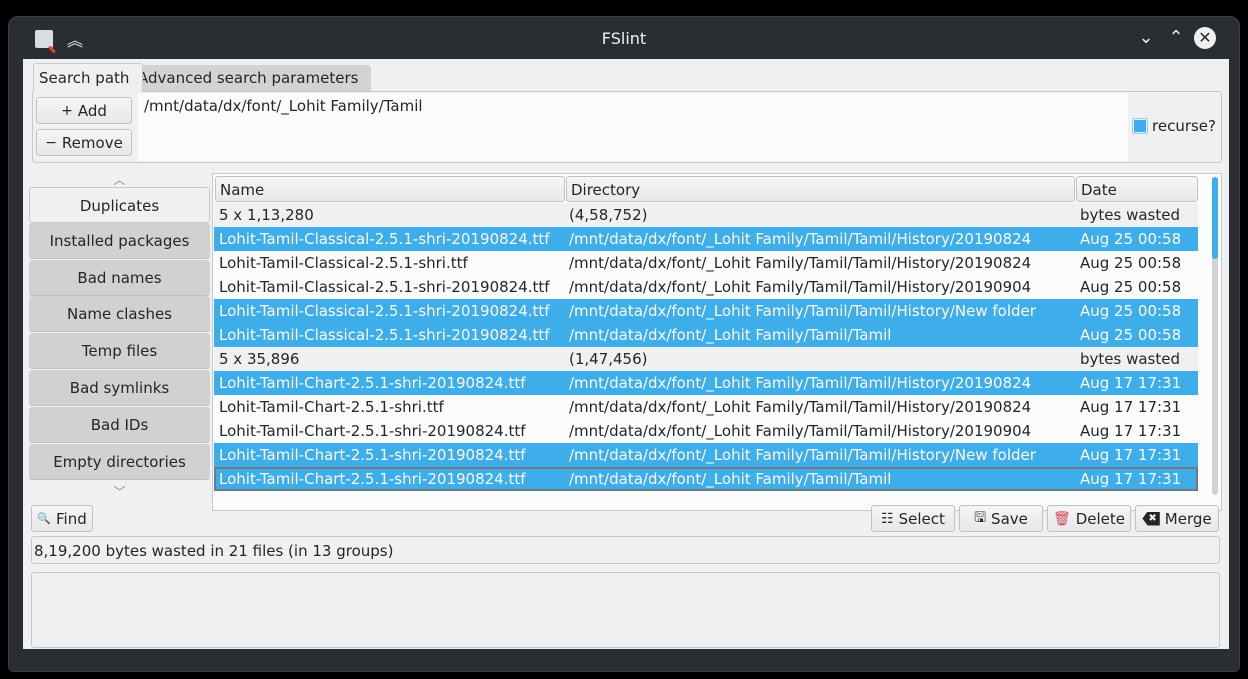 The height and width of the screenshot is (679, 1248). I want to click on scrollbar-thumb, so click(1215, 218).